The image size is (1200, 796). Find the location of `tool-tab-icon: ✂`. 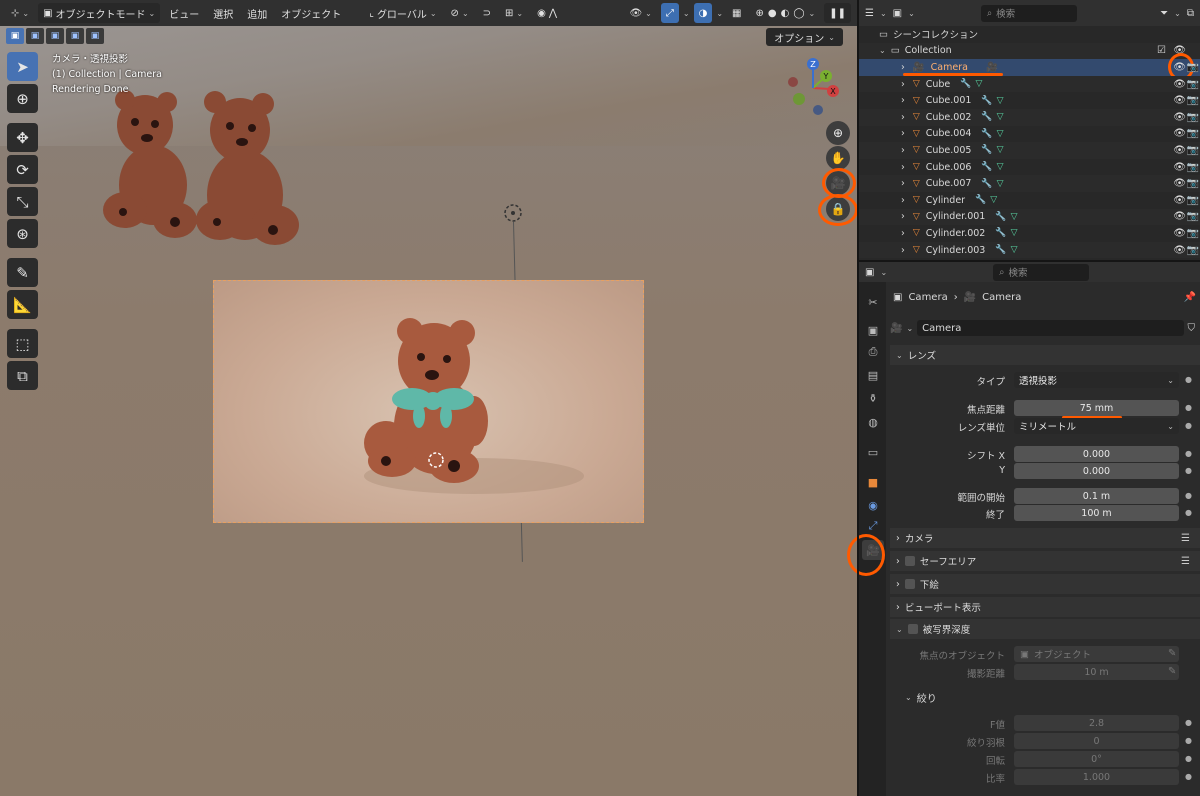

tool-tab-icon: ✂ is located at coordinates (873, 302).